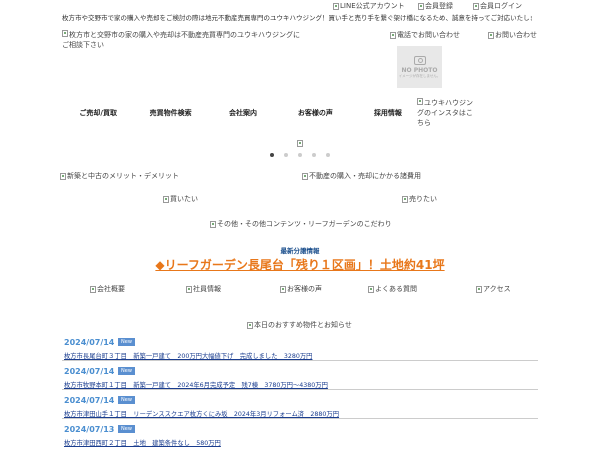 The height and width of the screenshot is (450, 600). Describe the element at coordinates (336, 6) in the screenshot. I see `line-icon` at that location.